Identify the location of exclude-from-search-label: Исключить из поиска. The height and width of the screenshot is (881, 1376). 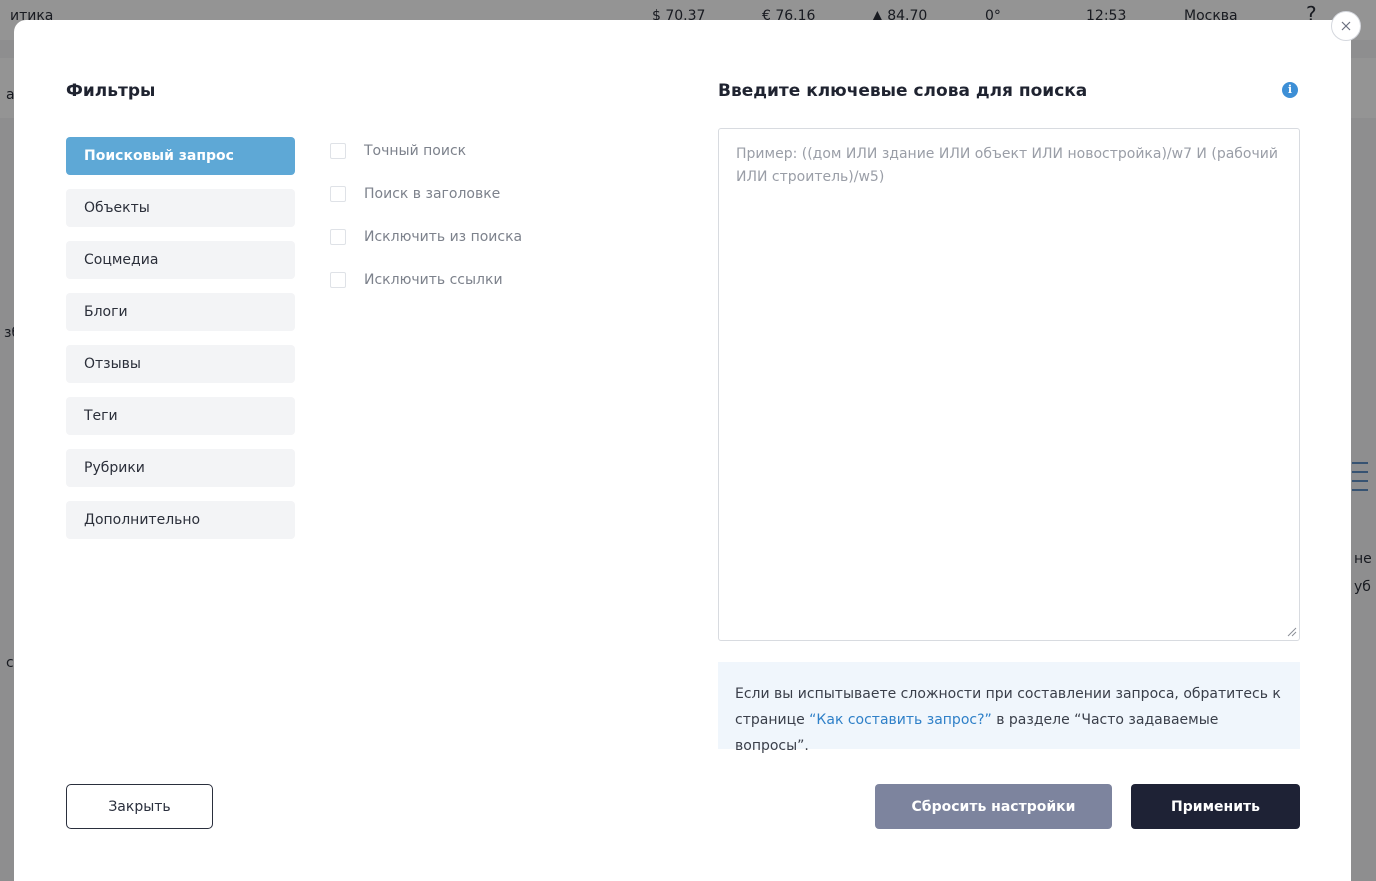
(443, 236).